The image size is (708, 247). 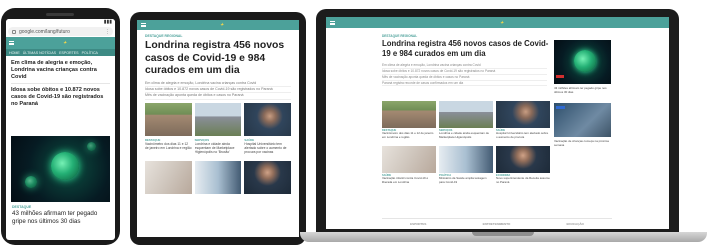 I want to click on address-bar: google.com/lang/futuro ⋮, so click(x=60, y=31).